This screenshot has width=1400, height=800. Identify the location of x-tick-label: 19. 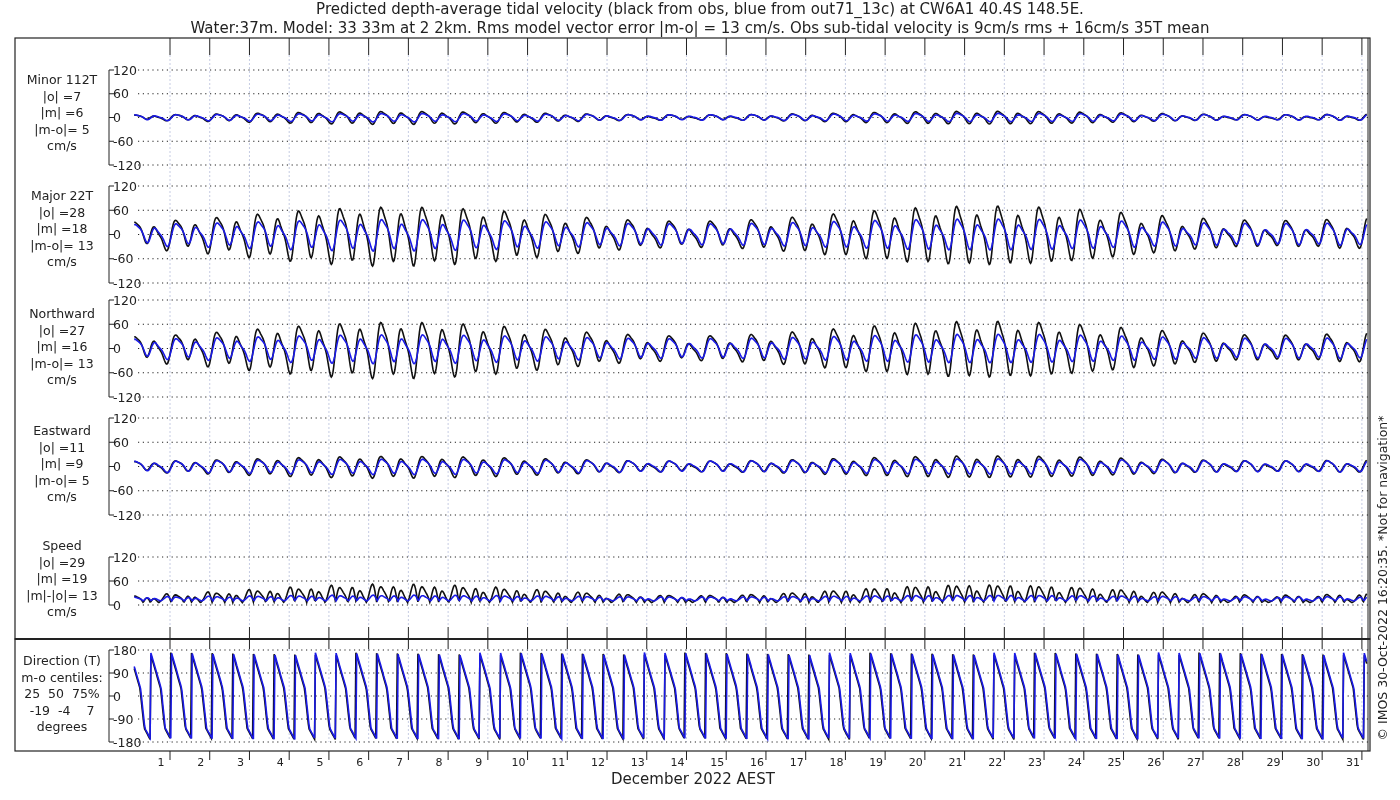
(876, 762).